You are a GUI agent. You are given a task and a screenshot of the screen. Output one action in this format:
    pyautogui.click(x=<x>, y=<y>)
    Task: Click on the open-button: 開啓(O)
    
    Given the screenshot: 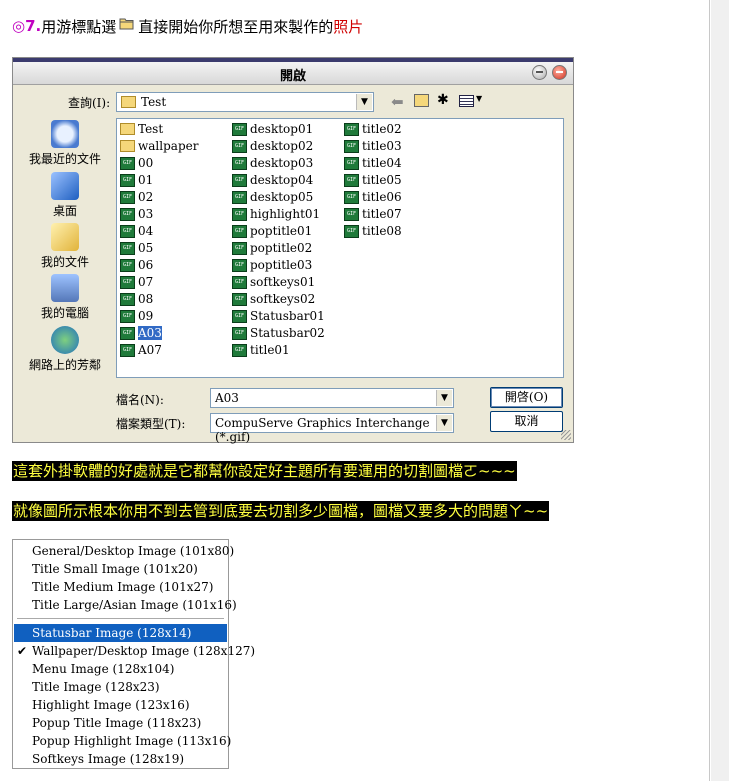 What is the action you would take?
    pyautogui.click(x=526, y=397)
    